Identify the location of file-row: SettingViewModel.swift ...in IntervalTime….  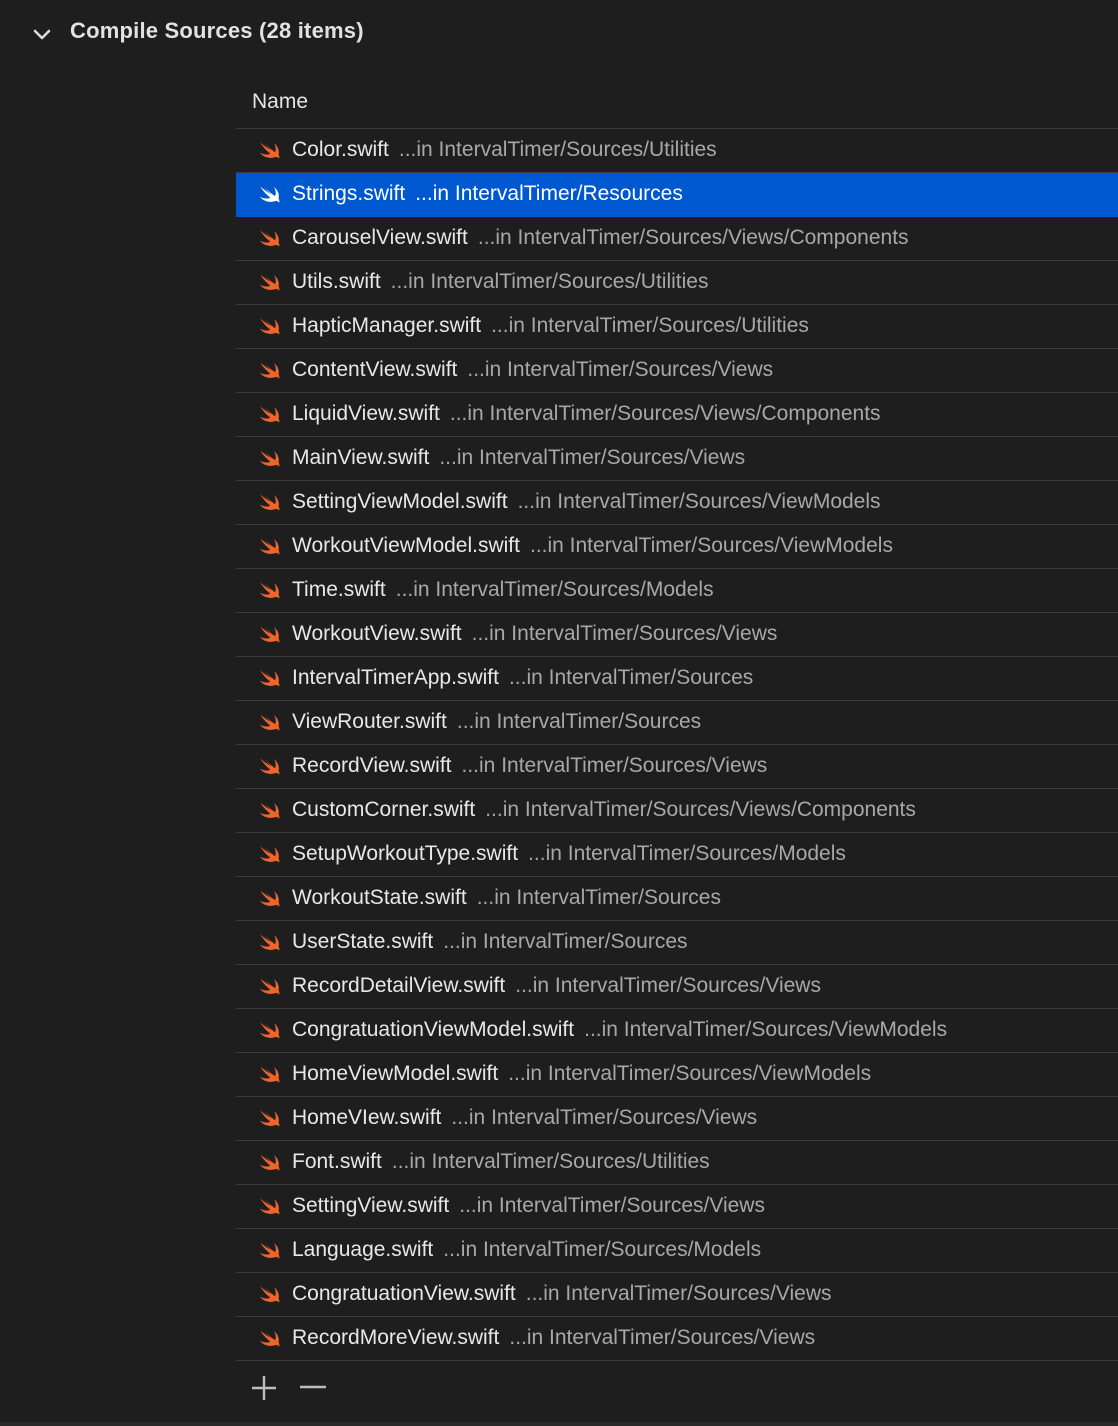
(677, 503).